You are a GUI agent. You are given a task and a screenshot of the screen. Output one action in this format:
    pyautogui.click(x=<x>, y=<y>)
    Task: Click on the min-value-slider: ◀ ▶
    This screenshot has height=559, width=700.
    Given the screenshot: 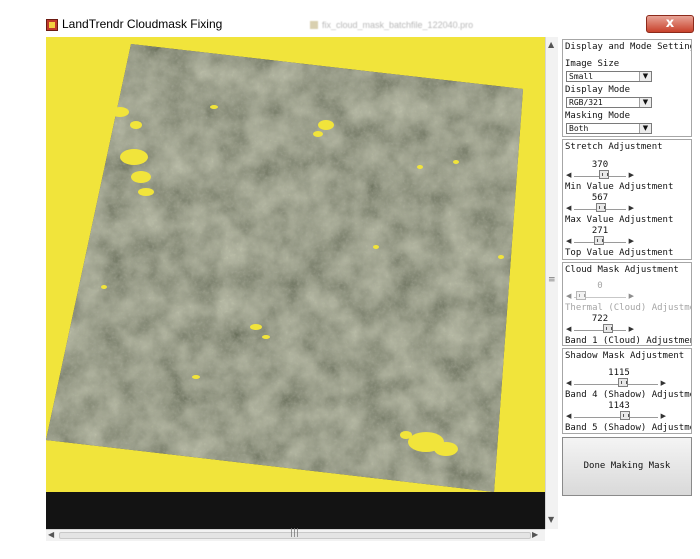 What is the action you would take?
    pyautogui.click(x=600, y=175)
    